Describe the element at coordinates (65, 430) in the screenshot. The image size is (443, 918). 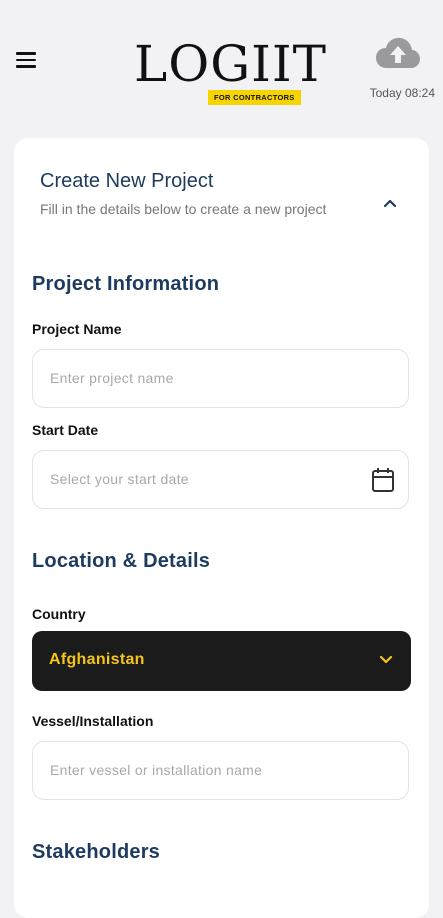
I see `start-date-label: Start Date` at that location.